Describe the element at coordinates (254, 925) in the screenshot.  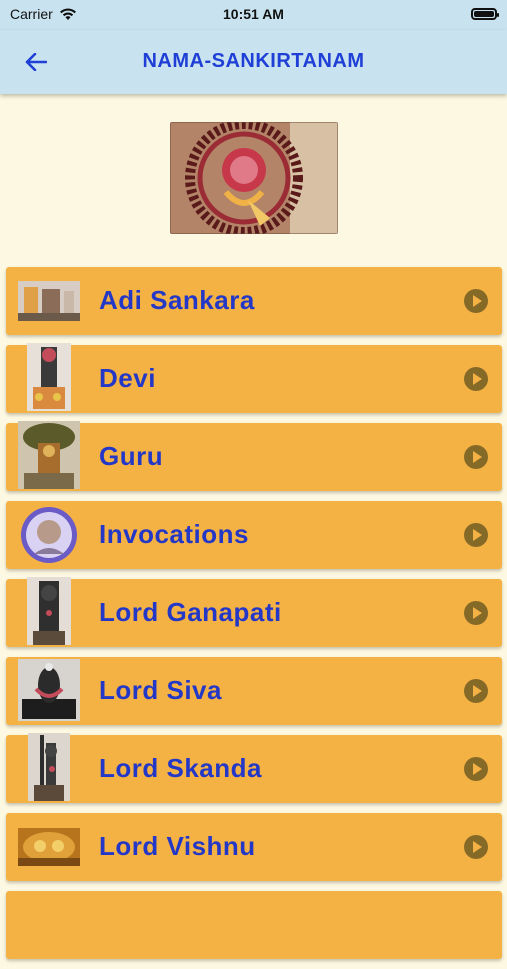
I see `list-item-partial` at that location.